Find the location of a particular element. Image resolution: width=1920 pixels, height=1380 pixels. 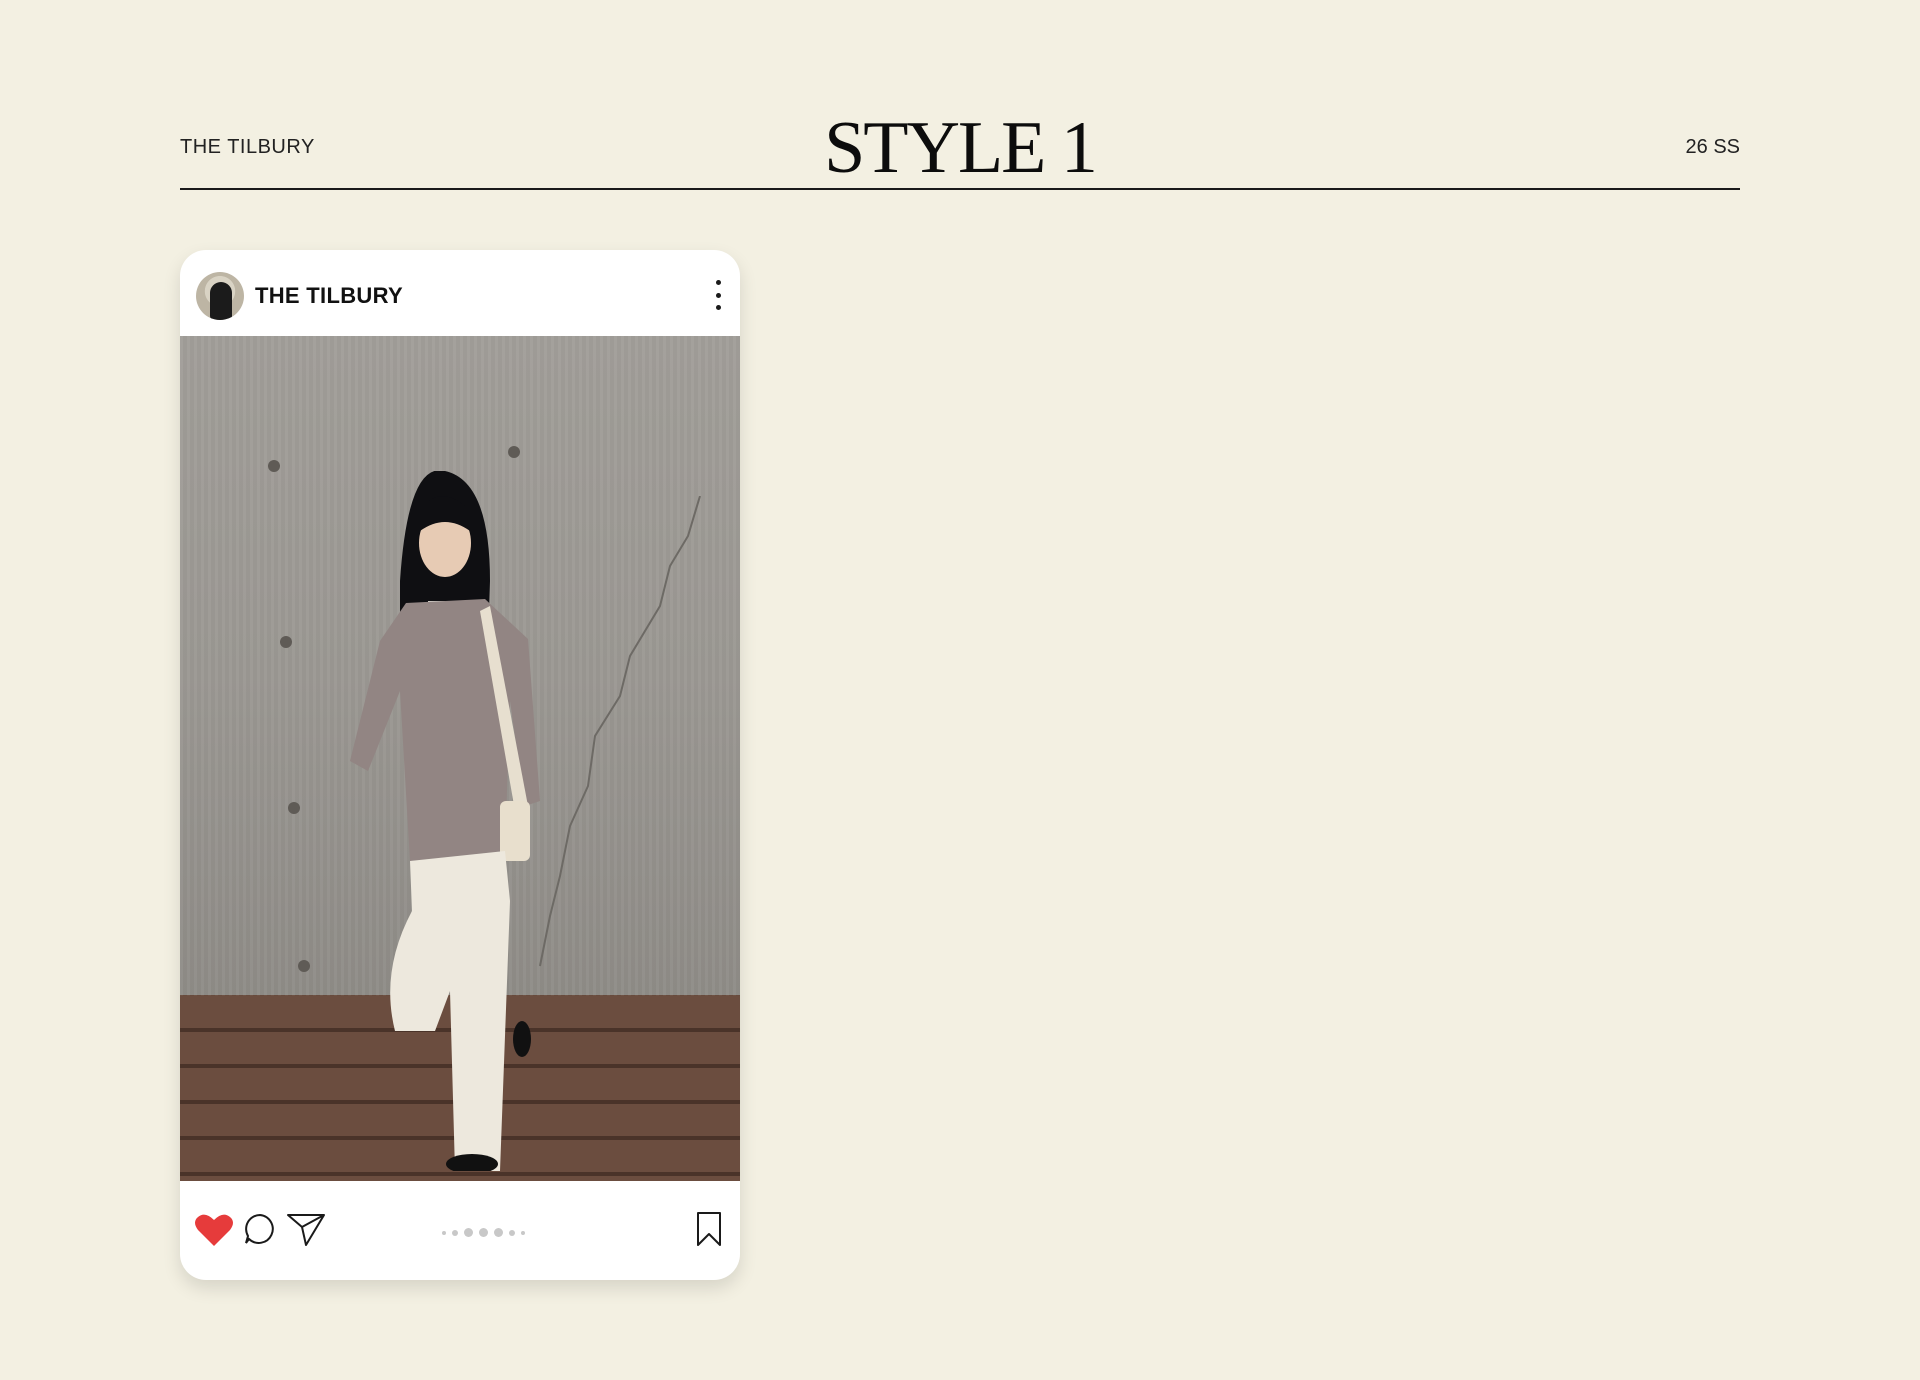

post-header: THE TILBURY is located at coordinates (460, 293).